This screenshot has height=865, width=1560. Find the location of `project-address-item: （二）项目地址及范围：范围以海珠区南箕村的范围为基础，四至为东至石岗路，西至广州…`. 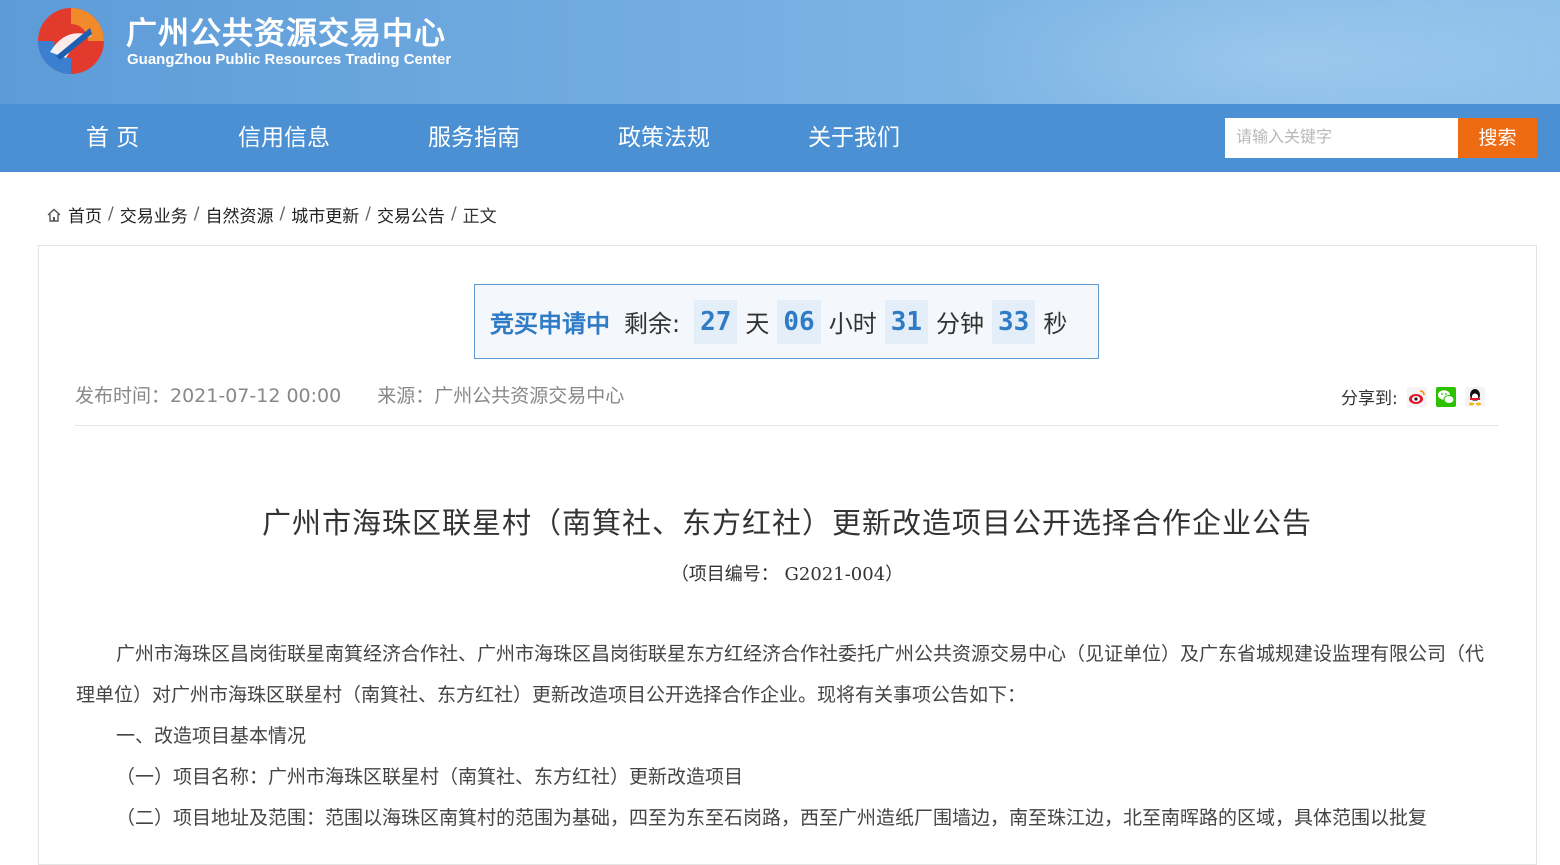

project-address-item: （二）项目地址及范围：范围以海珠区南箕村的范围为基础，四至为东至石岗路，西至广州… is located at coordinates (772, 818).